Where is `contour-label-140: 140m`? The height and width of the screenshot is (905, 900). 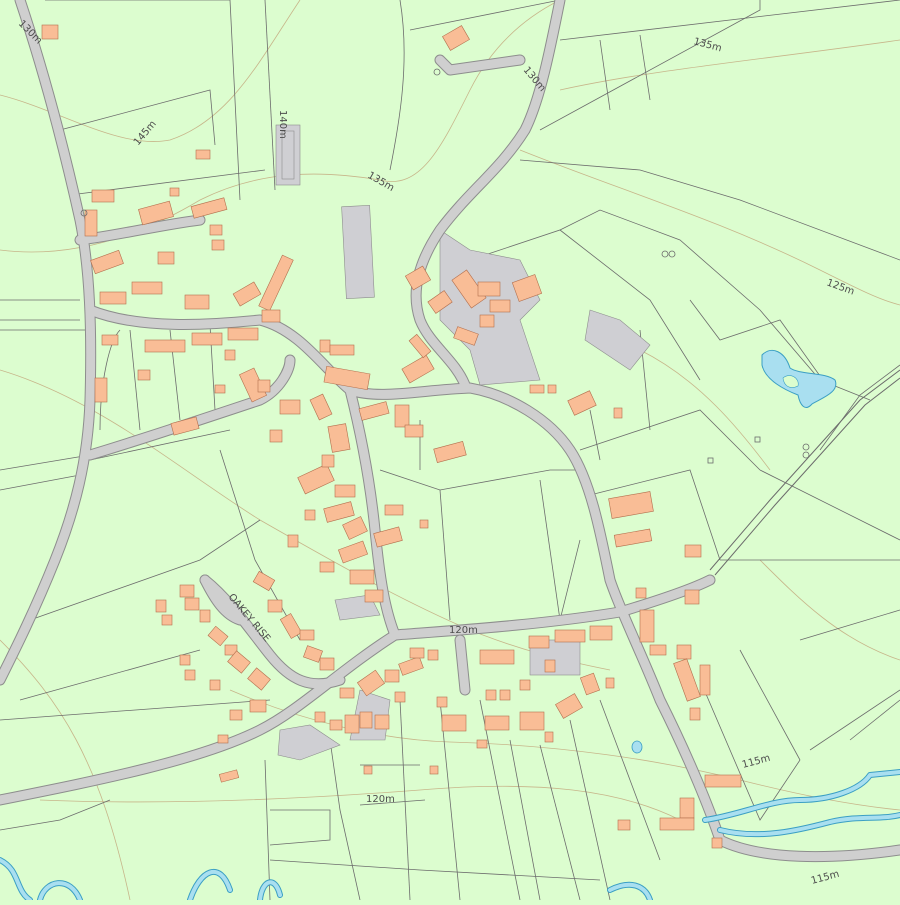
contour-label-140: 140m is located at coordinates (282, 124).